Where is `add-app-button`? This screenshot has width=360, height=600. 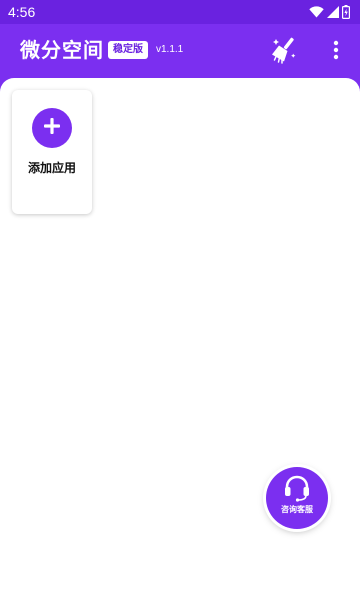 add-app-button is located at coordinates (52, 128).